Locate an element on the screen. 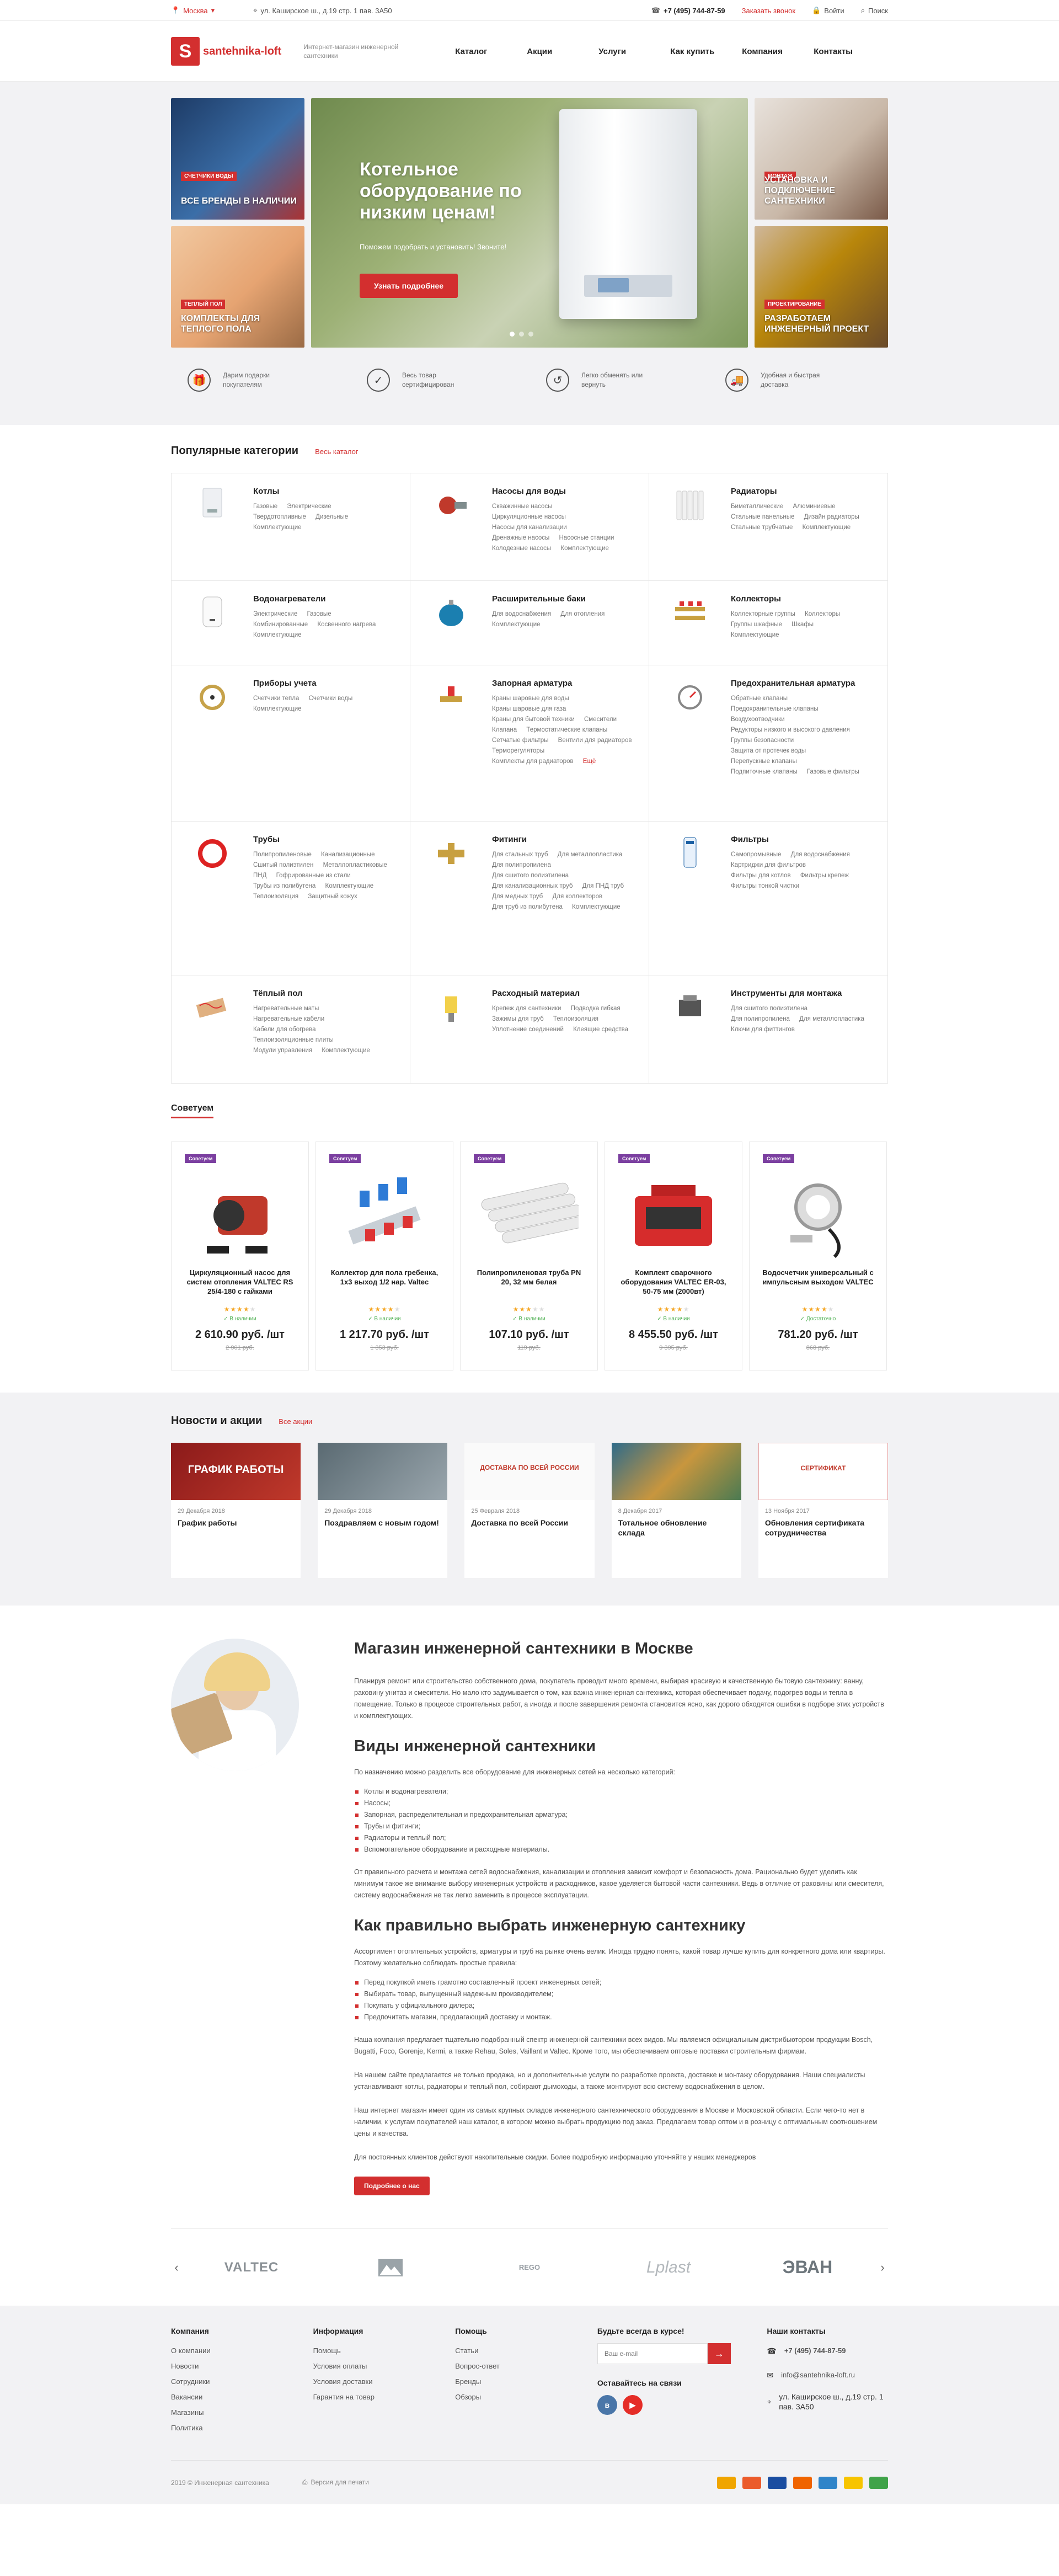  subcategory-link: Газовые is located at coordinates (319, 614).